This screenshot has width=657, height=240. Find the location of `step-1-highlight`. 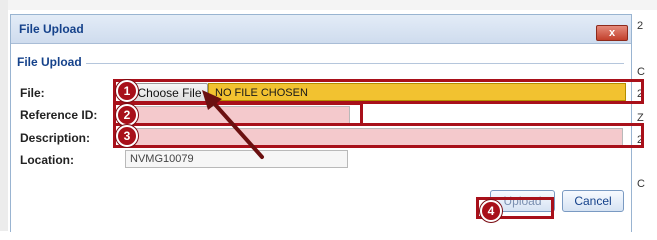

step-1-highlight is located at coordinates (378, 91).